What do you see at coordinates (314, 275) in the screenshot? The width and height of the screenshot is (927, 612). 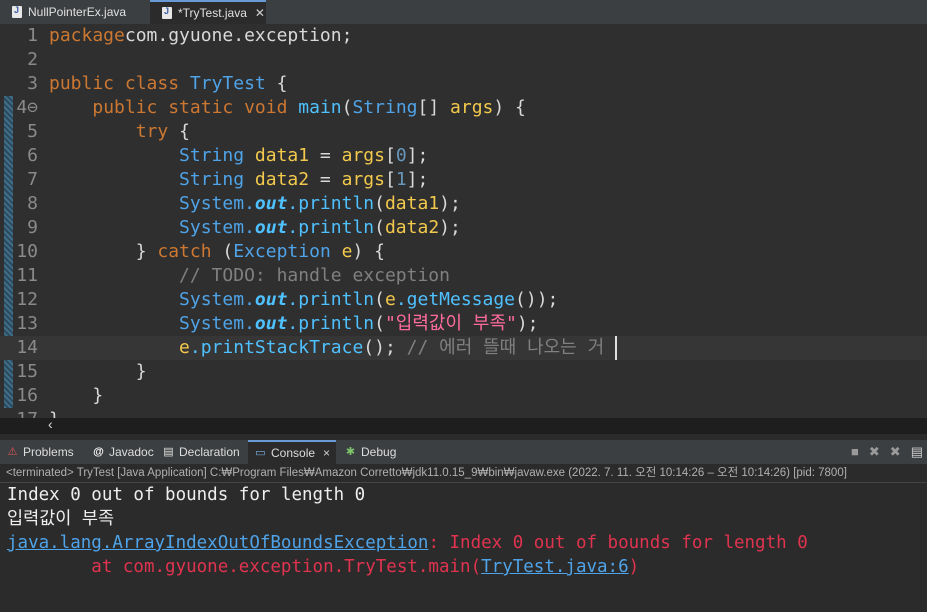 I see `code-token: // TODO: handle exception` at bounding box center [314, 275].